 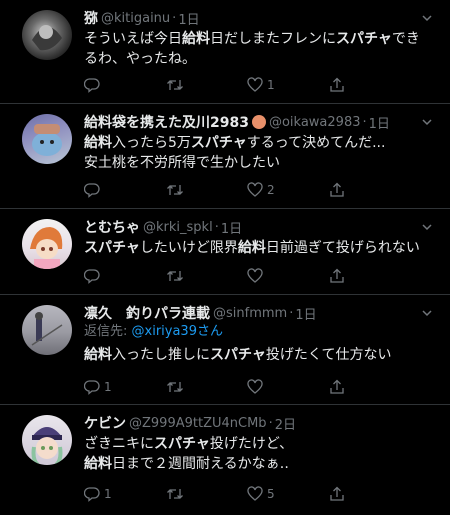 I want to click on like-button: 2, so click(x=288, y=190).